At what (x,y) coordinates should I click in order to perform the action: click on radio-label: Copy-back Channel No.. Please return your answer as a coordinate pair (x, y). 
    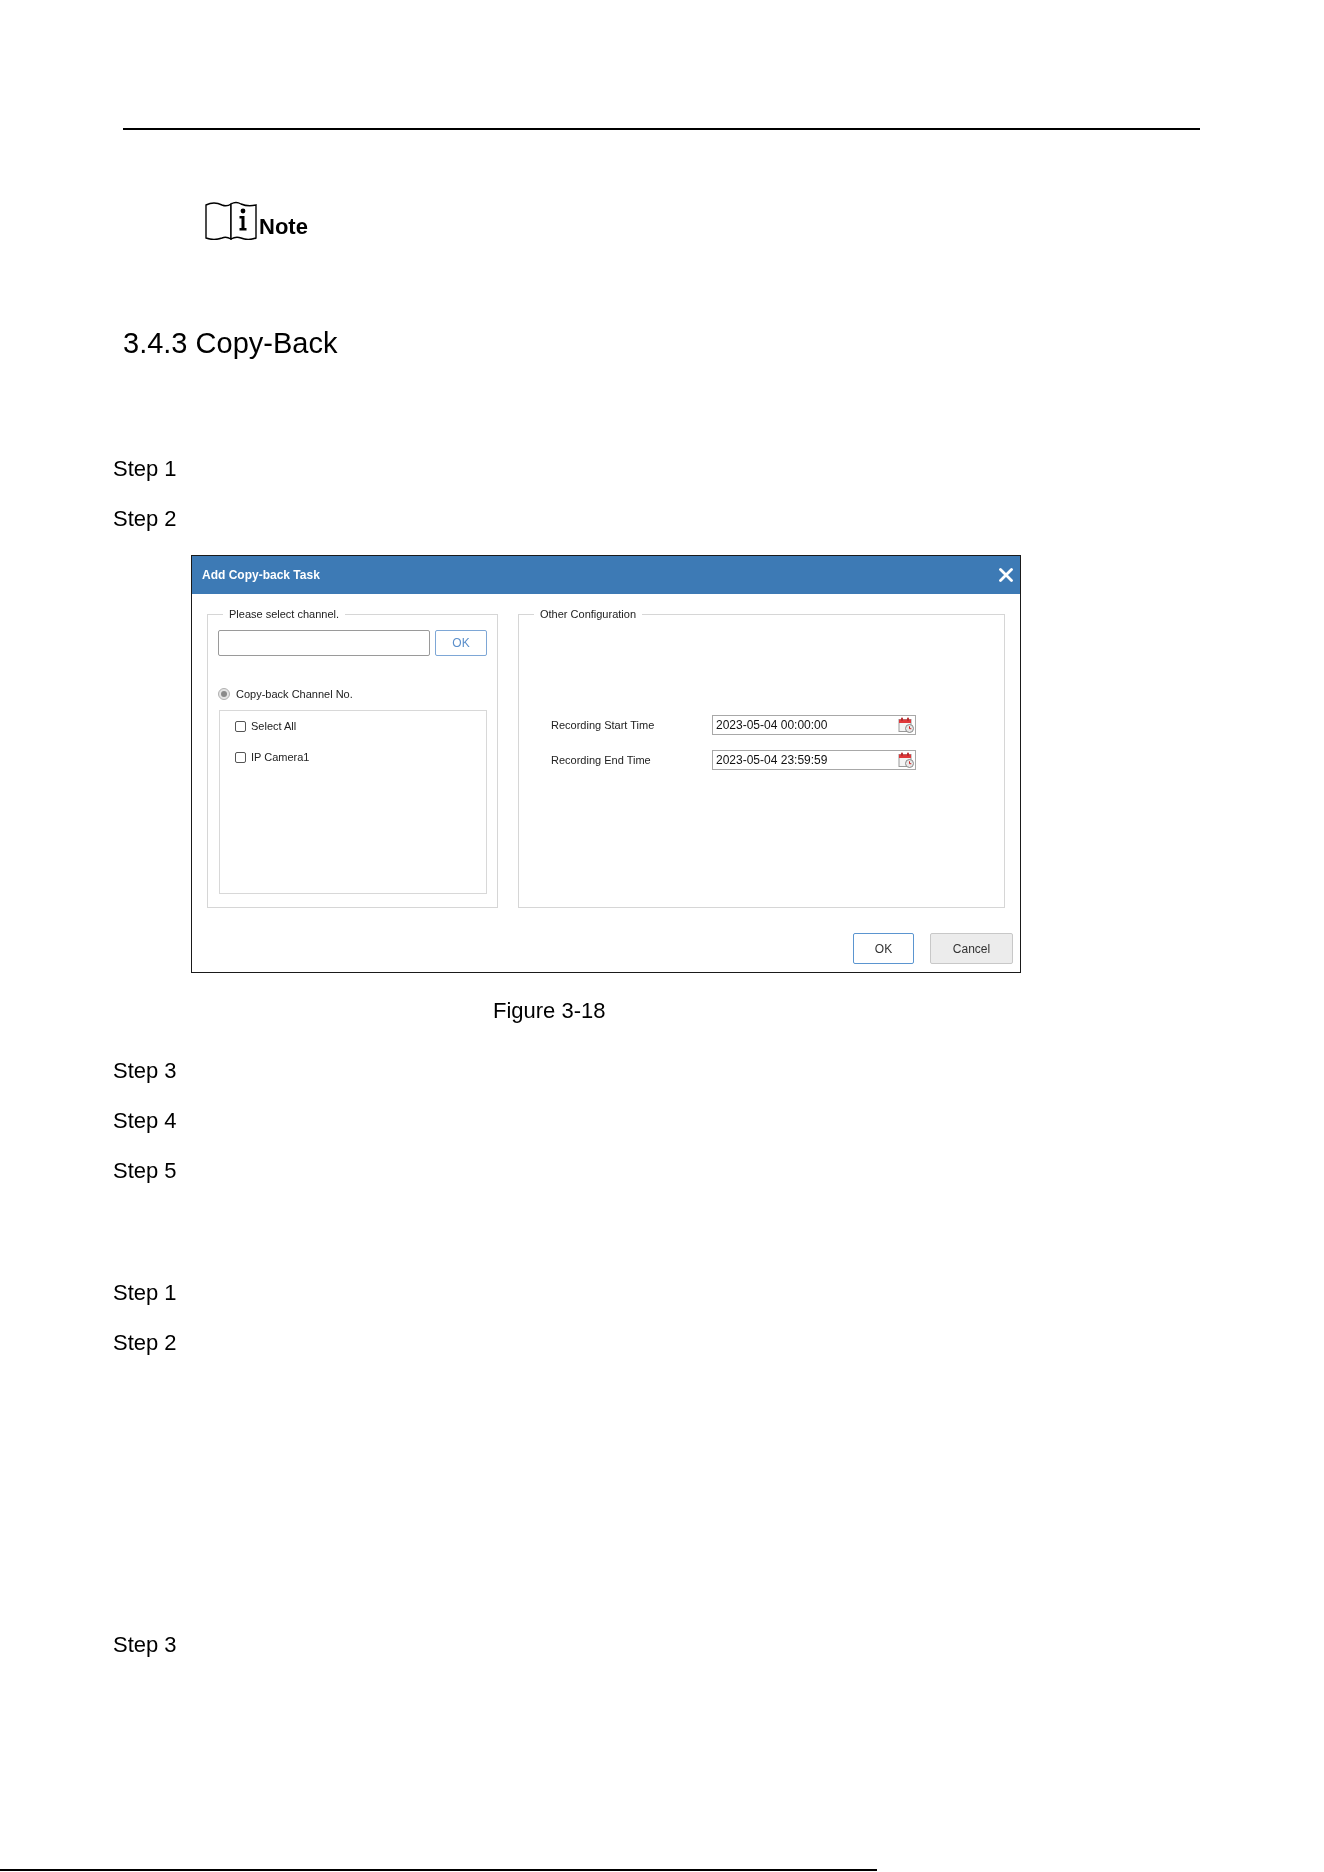
    Looking at the image, I should click on (294, 694).